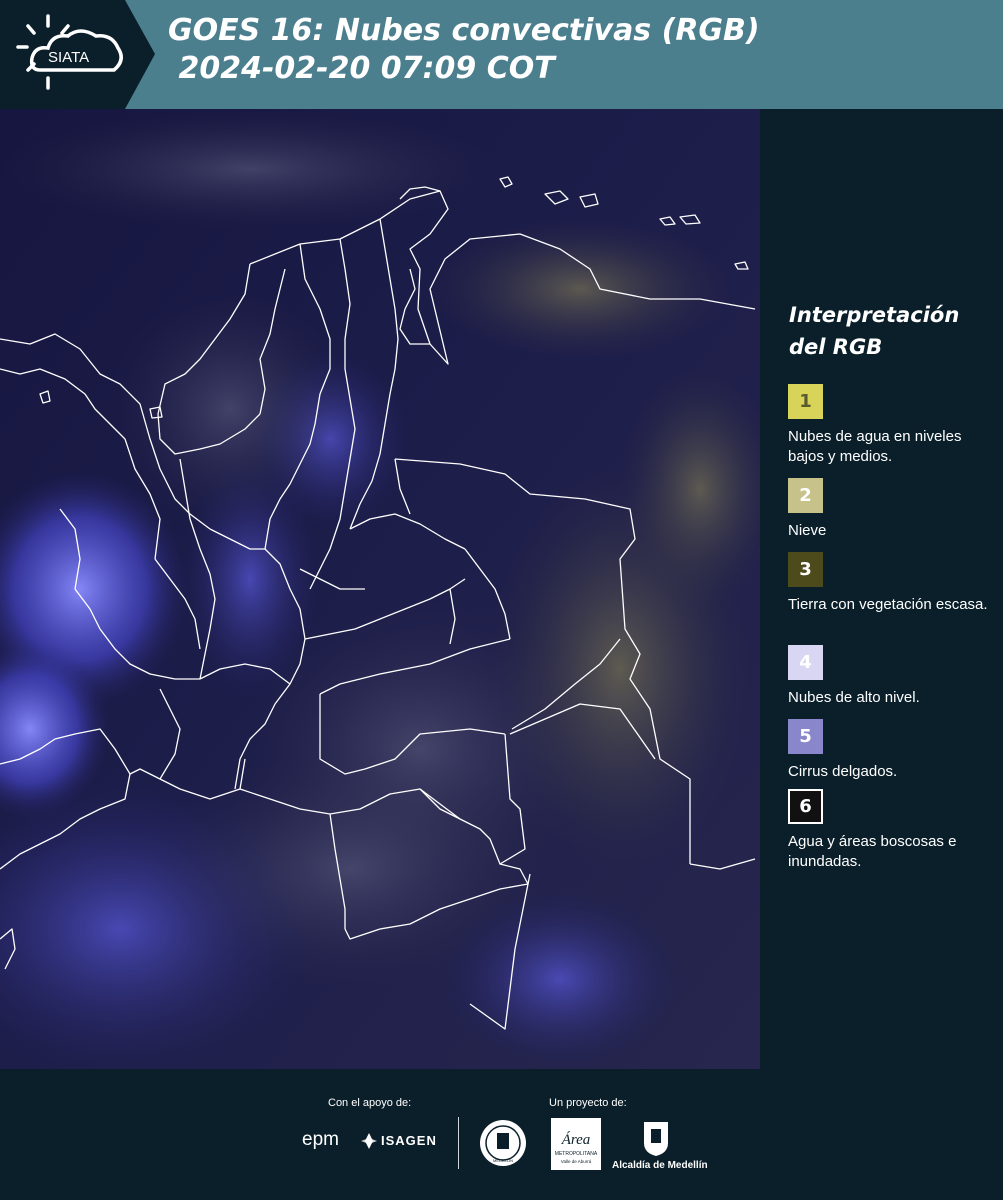  What do you see at coordinates (369, 1141) in the screenshot?
I see `isagen-icon` at bounding box center [369, 1141].